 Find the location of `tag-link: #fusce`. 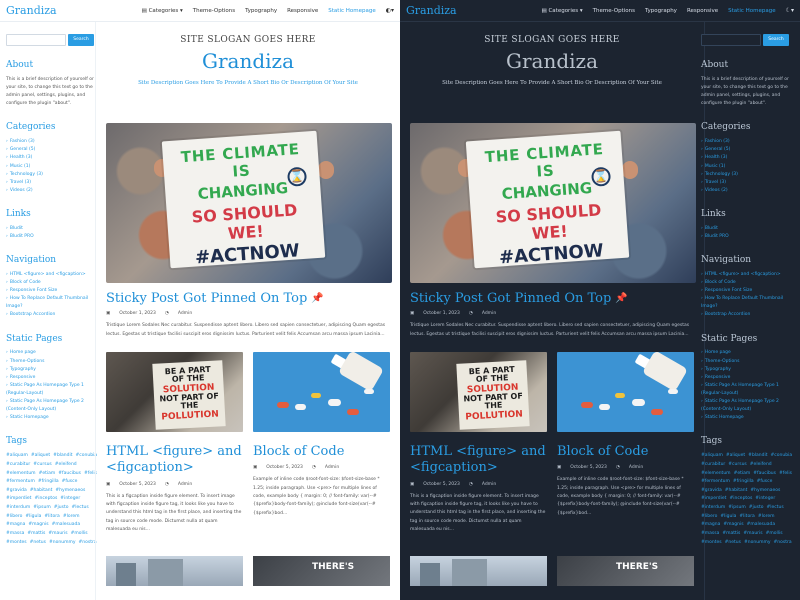

tag-link: #fusce is located at coordinates (765, 482).